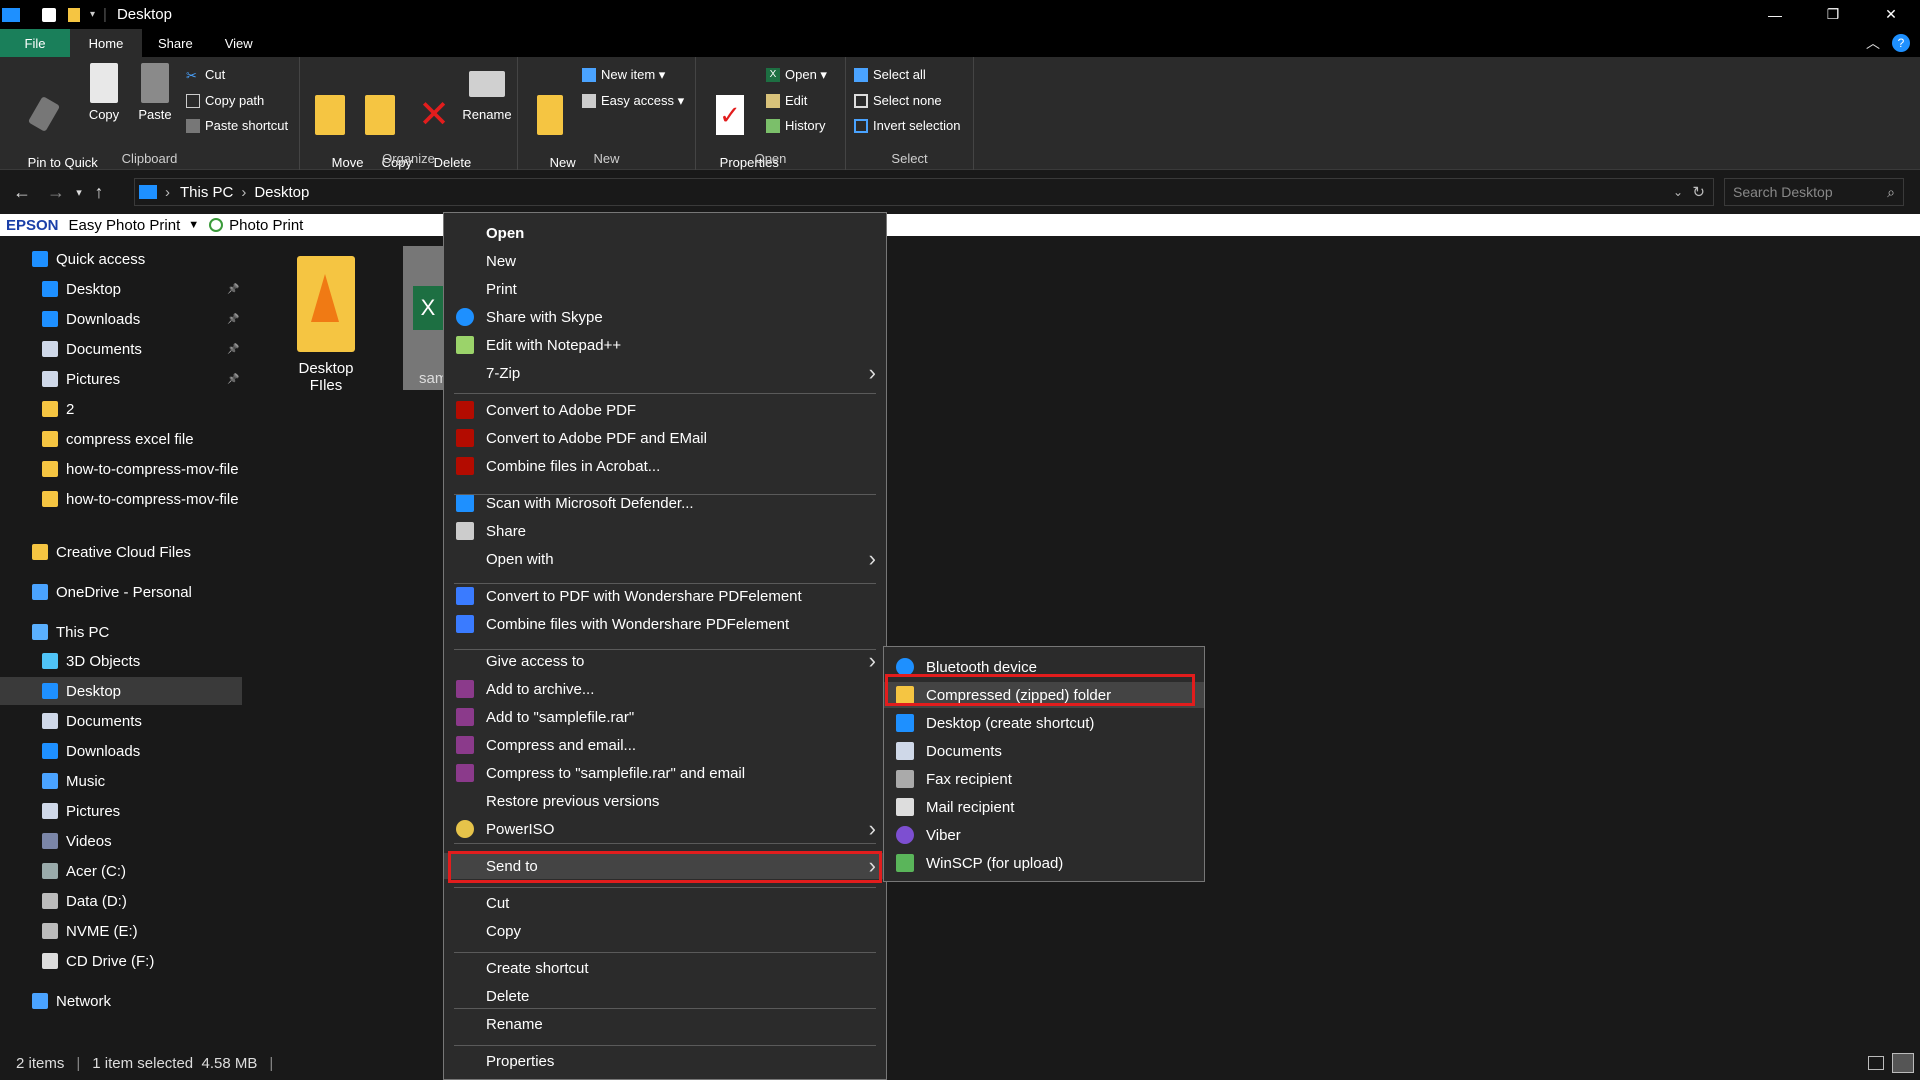 This screenshot has width=1920, height=1080. I want to click on breadcrumb-desktop: Desktop, so click(281, 192).